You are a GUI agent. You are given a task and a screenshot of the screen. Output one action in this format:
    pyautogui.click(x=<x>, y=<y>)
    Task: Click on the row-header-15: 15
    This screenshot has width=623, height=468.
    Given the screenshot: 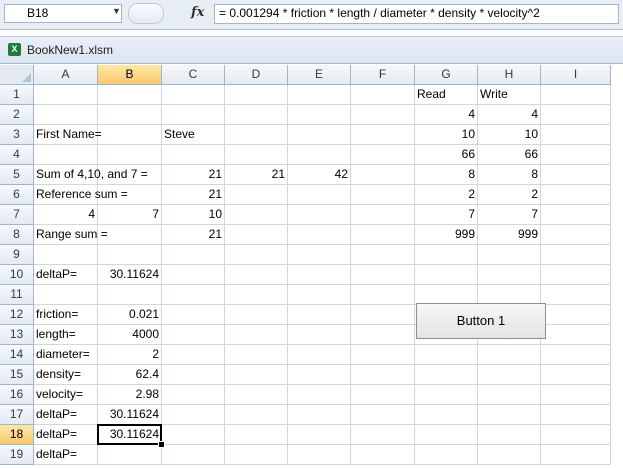 What is the action you would take?
    pyautogui.click(x=17, y=375)
    